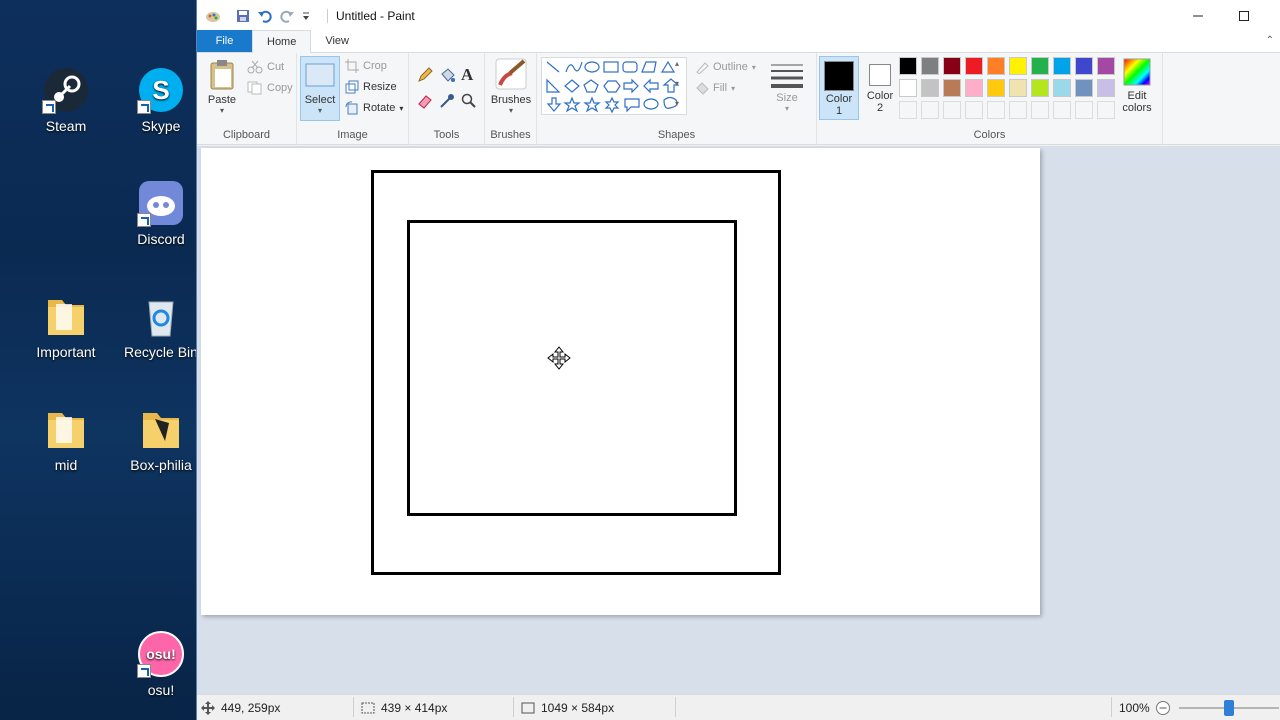 This screenshot has width=1280, height=720. Describe the element at coordinates (614, 86) in the screenshot. I see `shapes-gallery` at that location.